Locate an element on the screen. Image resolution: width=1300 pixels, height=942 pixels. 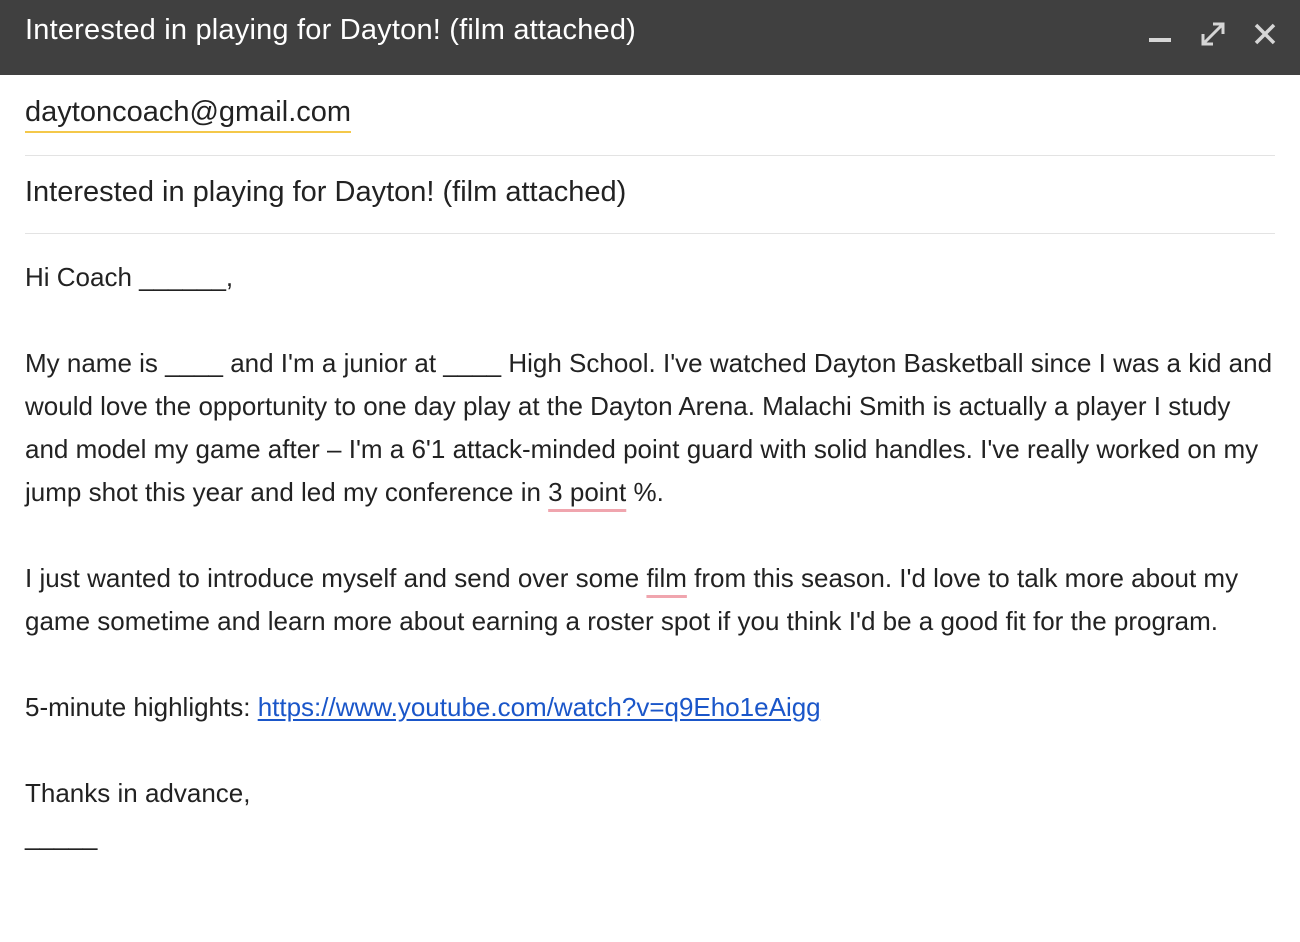
sign-off: Thanks in advance, _____ is located at coordinates (652, 815).